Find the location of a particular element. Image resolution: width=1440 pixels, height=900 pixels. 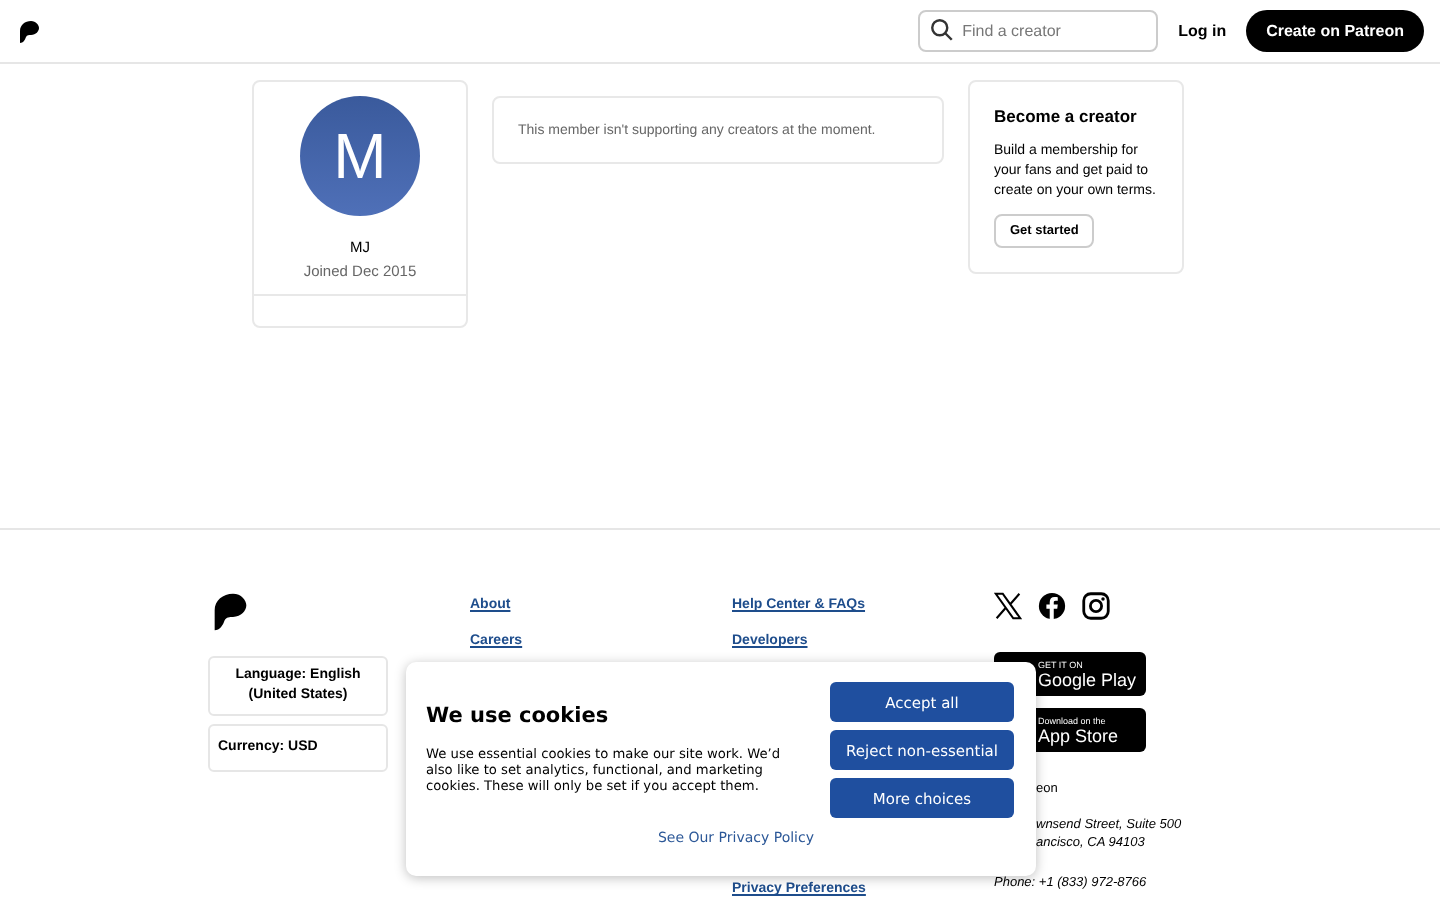

facebook-icon is located at coordinates (1052, 606).